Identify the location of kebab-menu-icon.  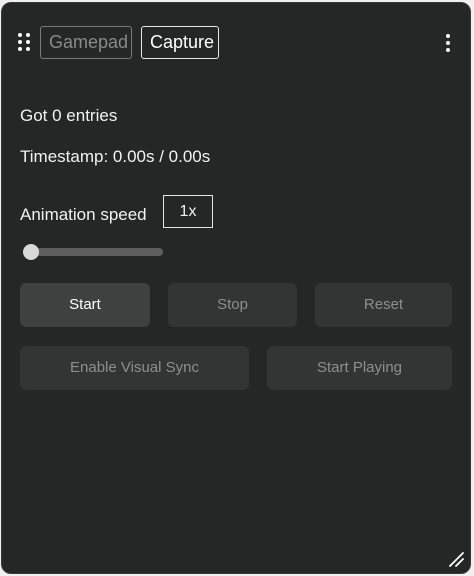
(448, 43).